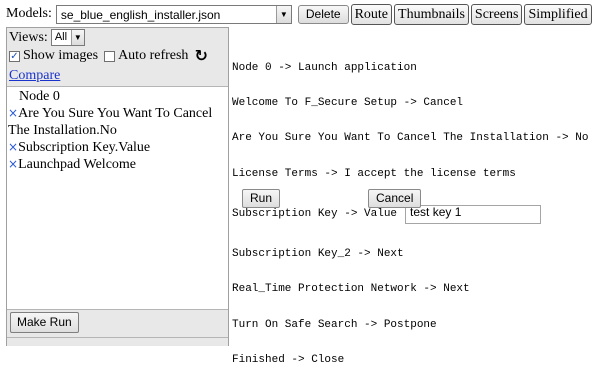  I want to click on refresh-icon: ↻, so click(200, 56).